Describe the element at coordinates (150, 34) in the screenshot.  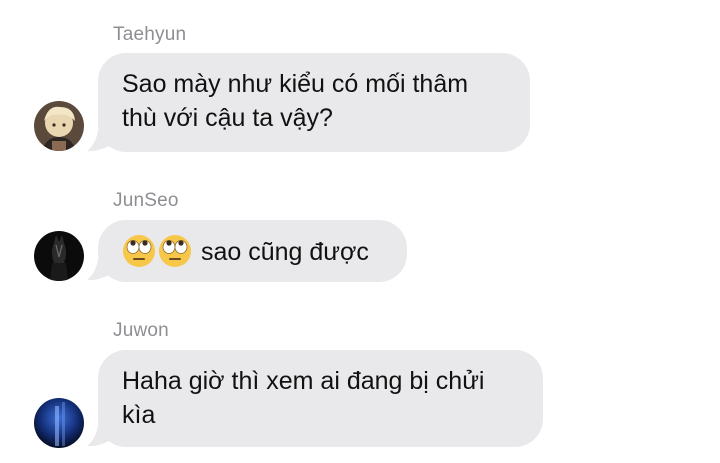
I see `sender-name: Taehyun` at that location.